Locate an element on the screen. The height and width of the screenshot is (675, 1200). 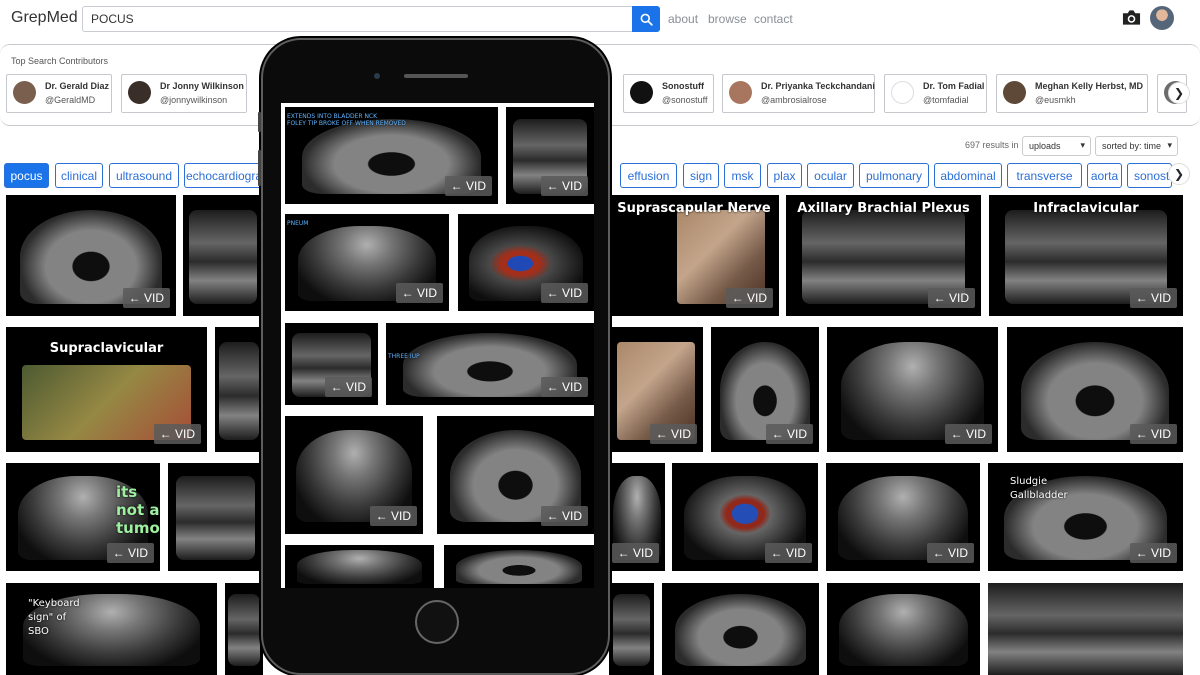
filter-select: uploads is located at coordinates (1056, 146).